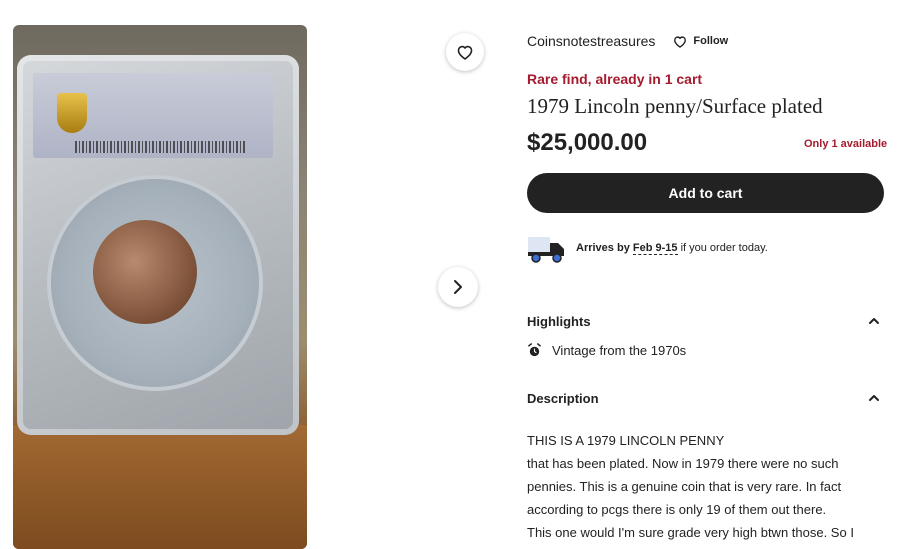 Image resolution: width=900 pixels, height=549 pixels. Describe the element at coordinates (591, 41) in the screenshot. I see `shop-name-link: Coinsnotestreasures` at that location.